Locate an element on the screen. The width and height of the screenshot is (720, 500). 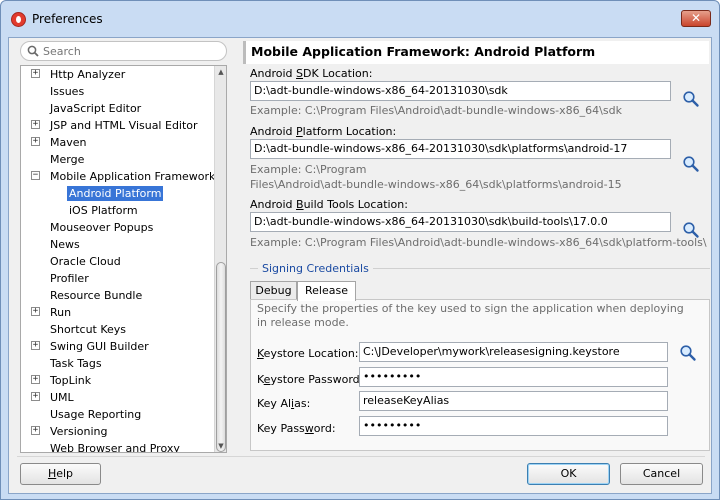
search-input is located at coordinates (132, 51).